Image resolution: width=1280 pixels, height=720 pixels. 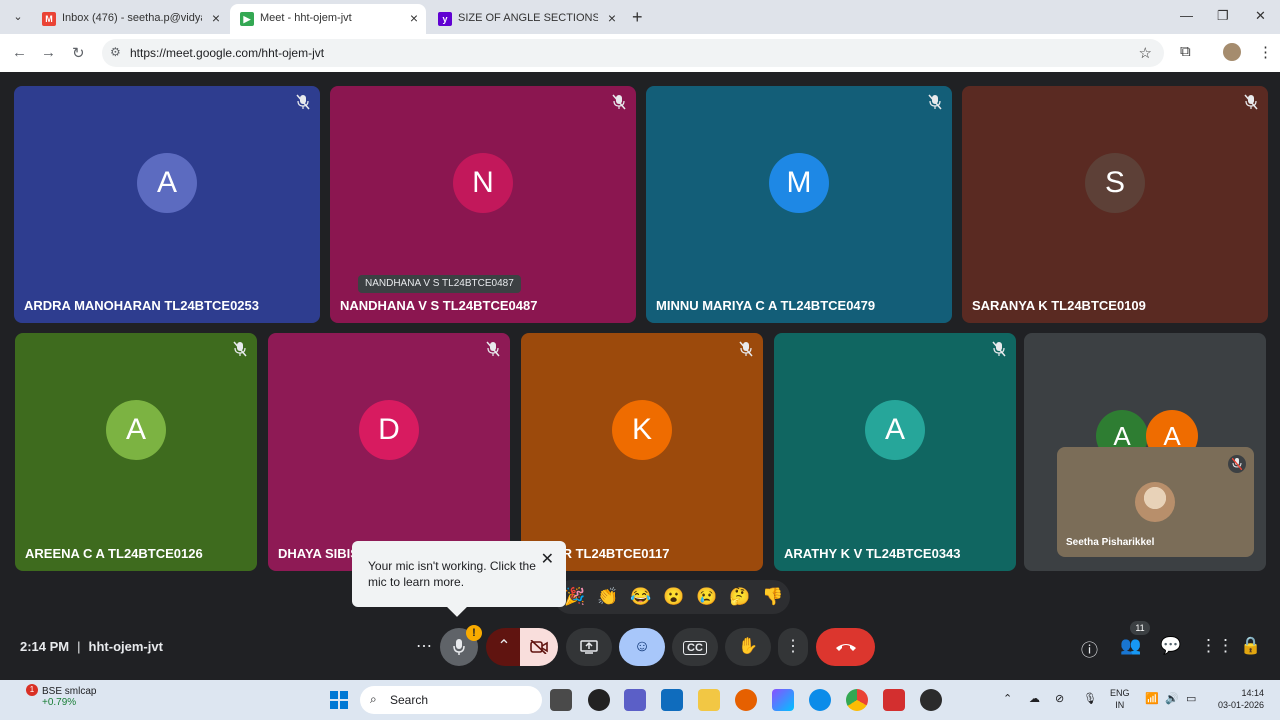 I want to click on laugh-reaction: 😂, so click(x=640, y=597).